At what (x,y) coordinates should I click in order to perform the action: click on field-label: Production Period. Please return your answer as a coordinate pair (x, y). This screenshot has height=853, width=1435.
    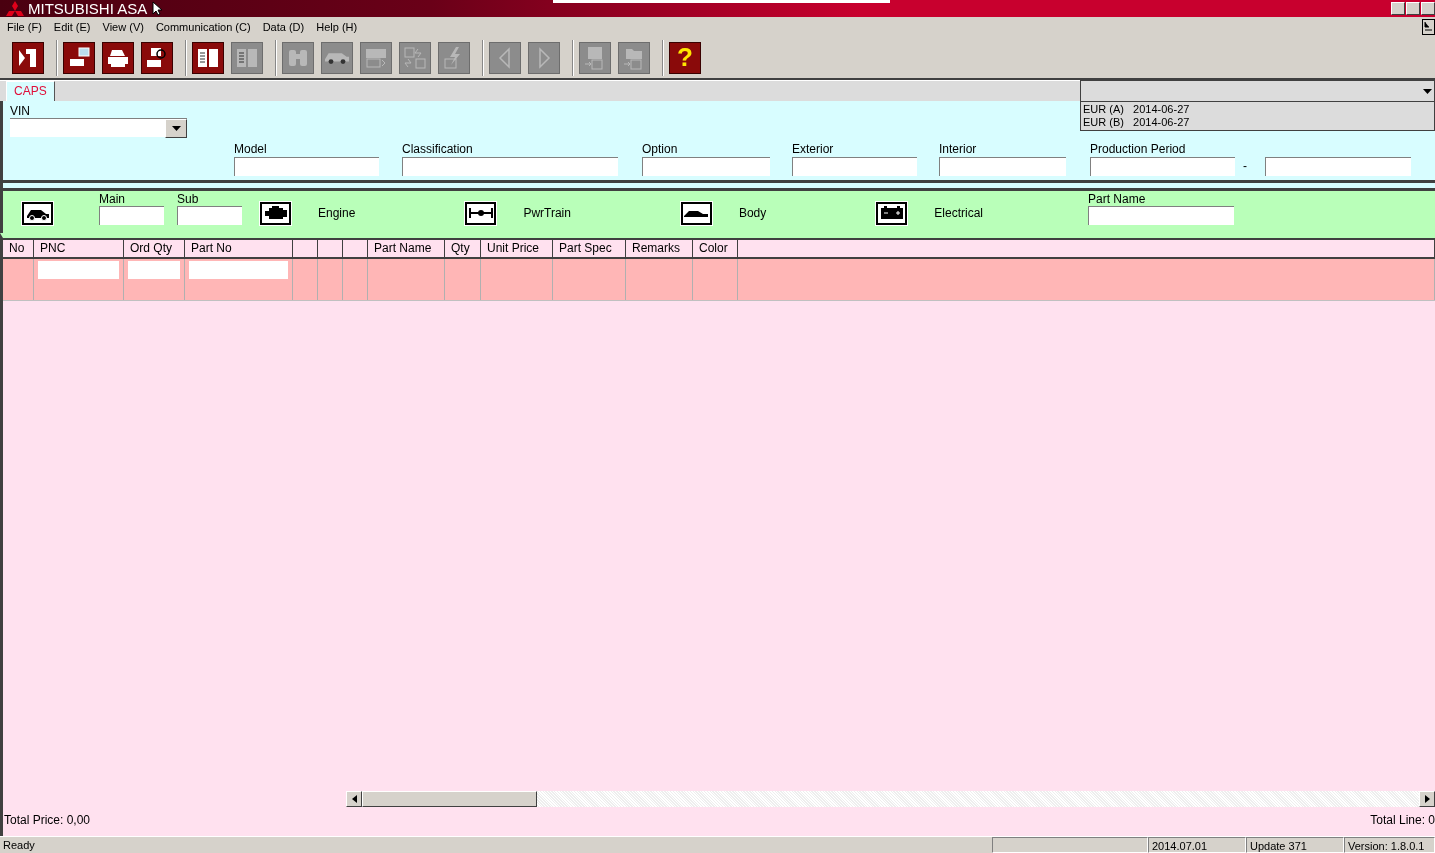
    Looking at the image, I should click on (1138, 149).